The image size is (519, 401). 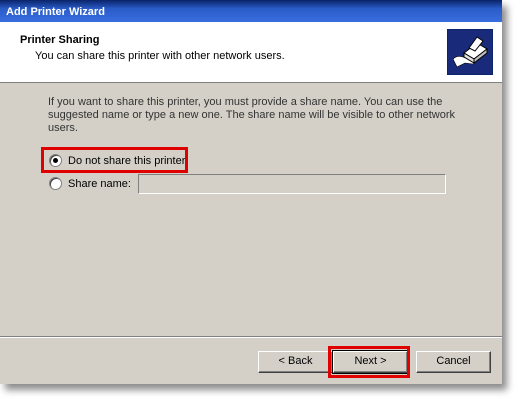 I want to click on window-title: Add Printer Wizard, so click(x=55, y=12).